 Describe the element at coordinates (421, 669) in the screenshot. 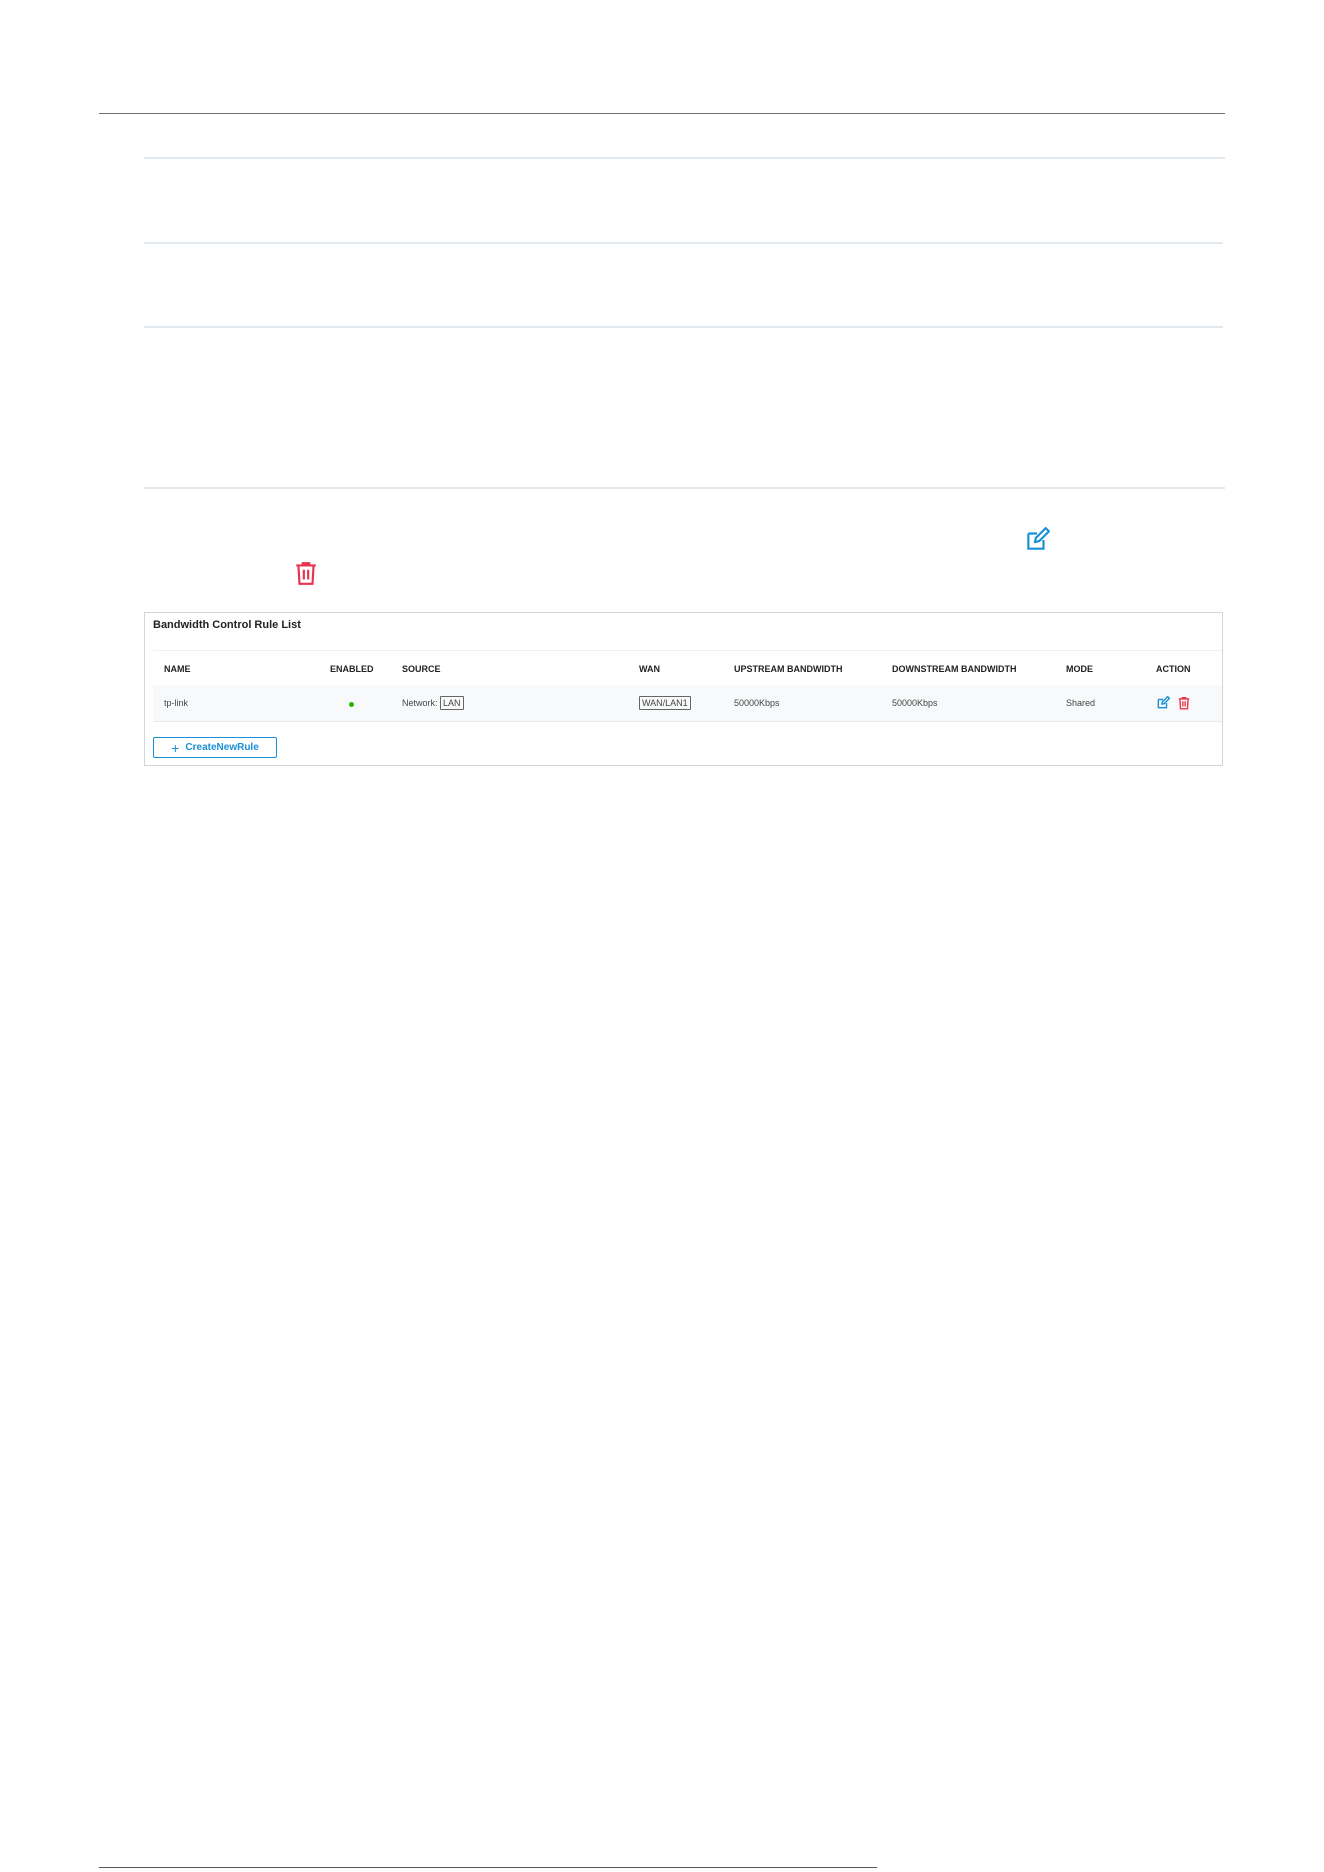

I see `column-header-source: SOURCE` at that location.